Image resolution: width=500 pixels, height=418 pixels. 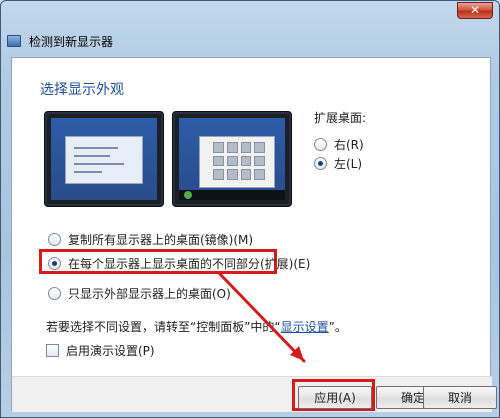 What do you see at coordinates (163, 327) in the screenshot?
I see `settings-hint-prefix: 若要选择不同设置，请转至“控制面板”中的“` at bounding box center [163, 327].